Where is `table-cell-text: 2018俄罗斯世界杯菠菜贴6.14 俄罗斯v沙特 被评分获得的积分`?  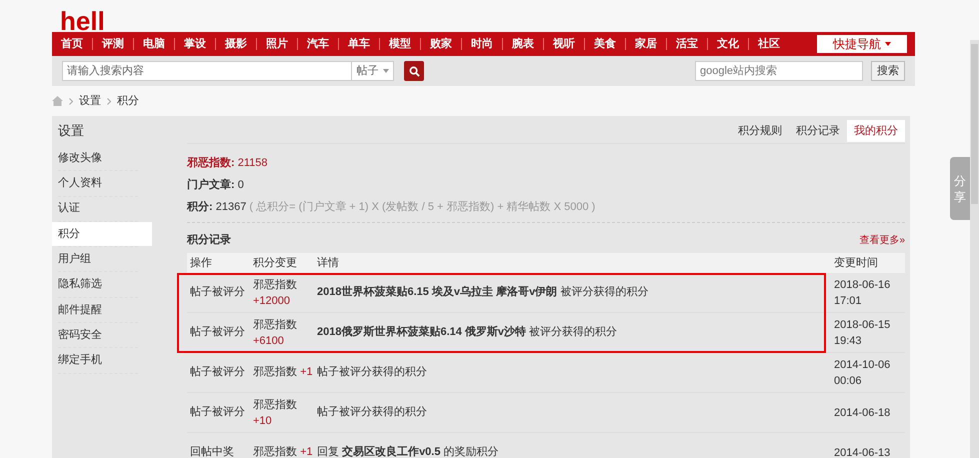
table-cell-text: 2018俄罗斯世界杯菠菜贴6.14 俄罗斯v沙特 被评分获得的积分 is located at coordinates (467, 332).